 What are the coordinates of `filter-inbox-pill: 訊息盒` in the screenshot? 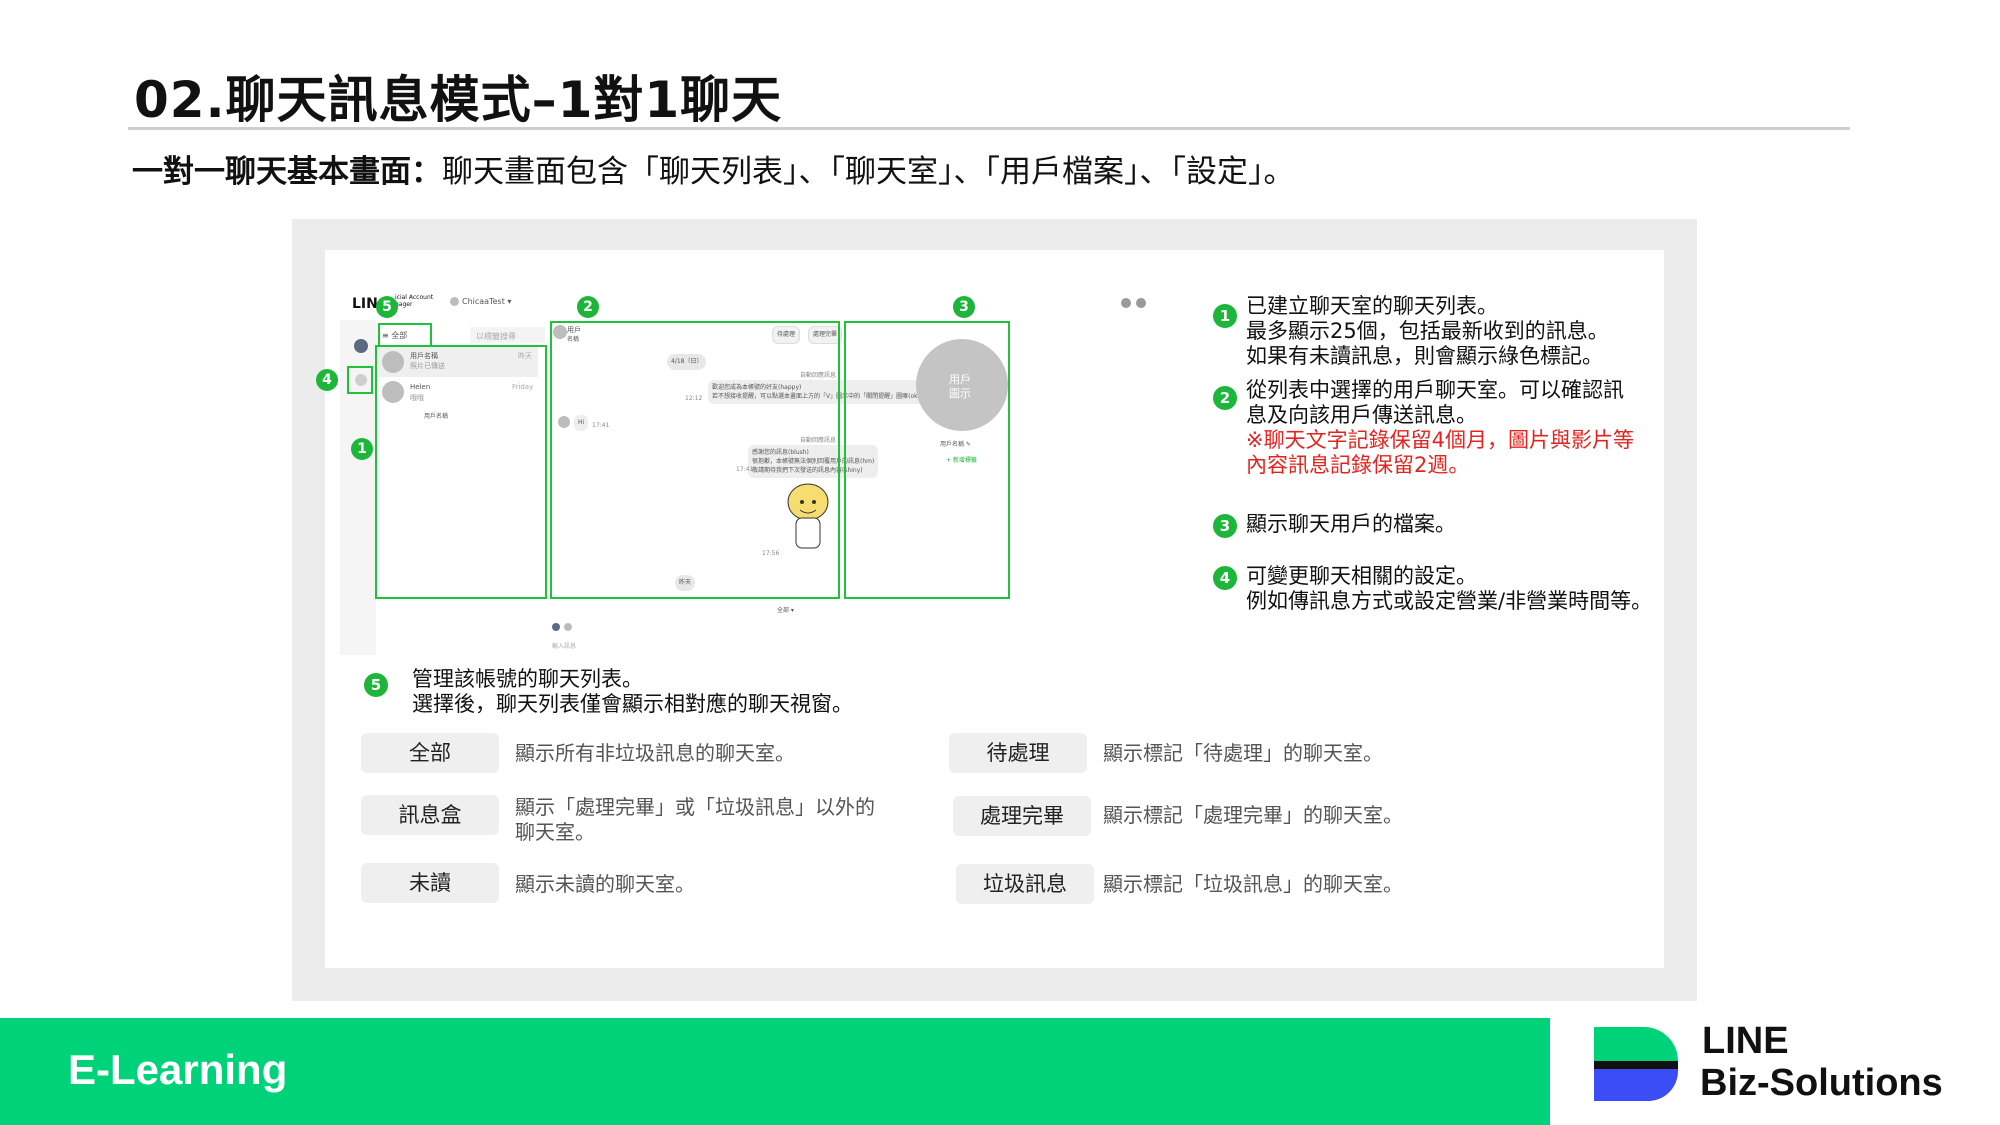 It's located at (430, 815).